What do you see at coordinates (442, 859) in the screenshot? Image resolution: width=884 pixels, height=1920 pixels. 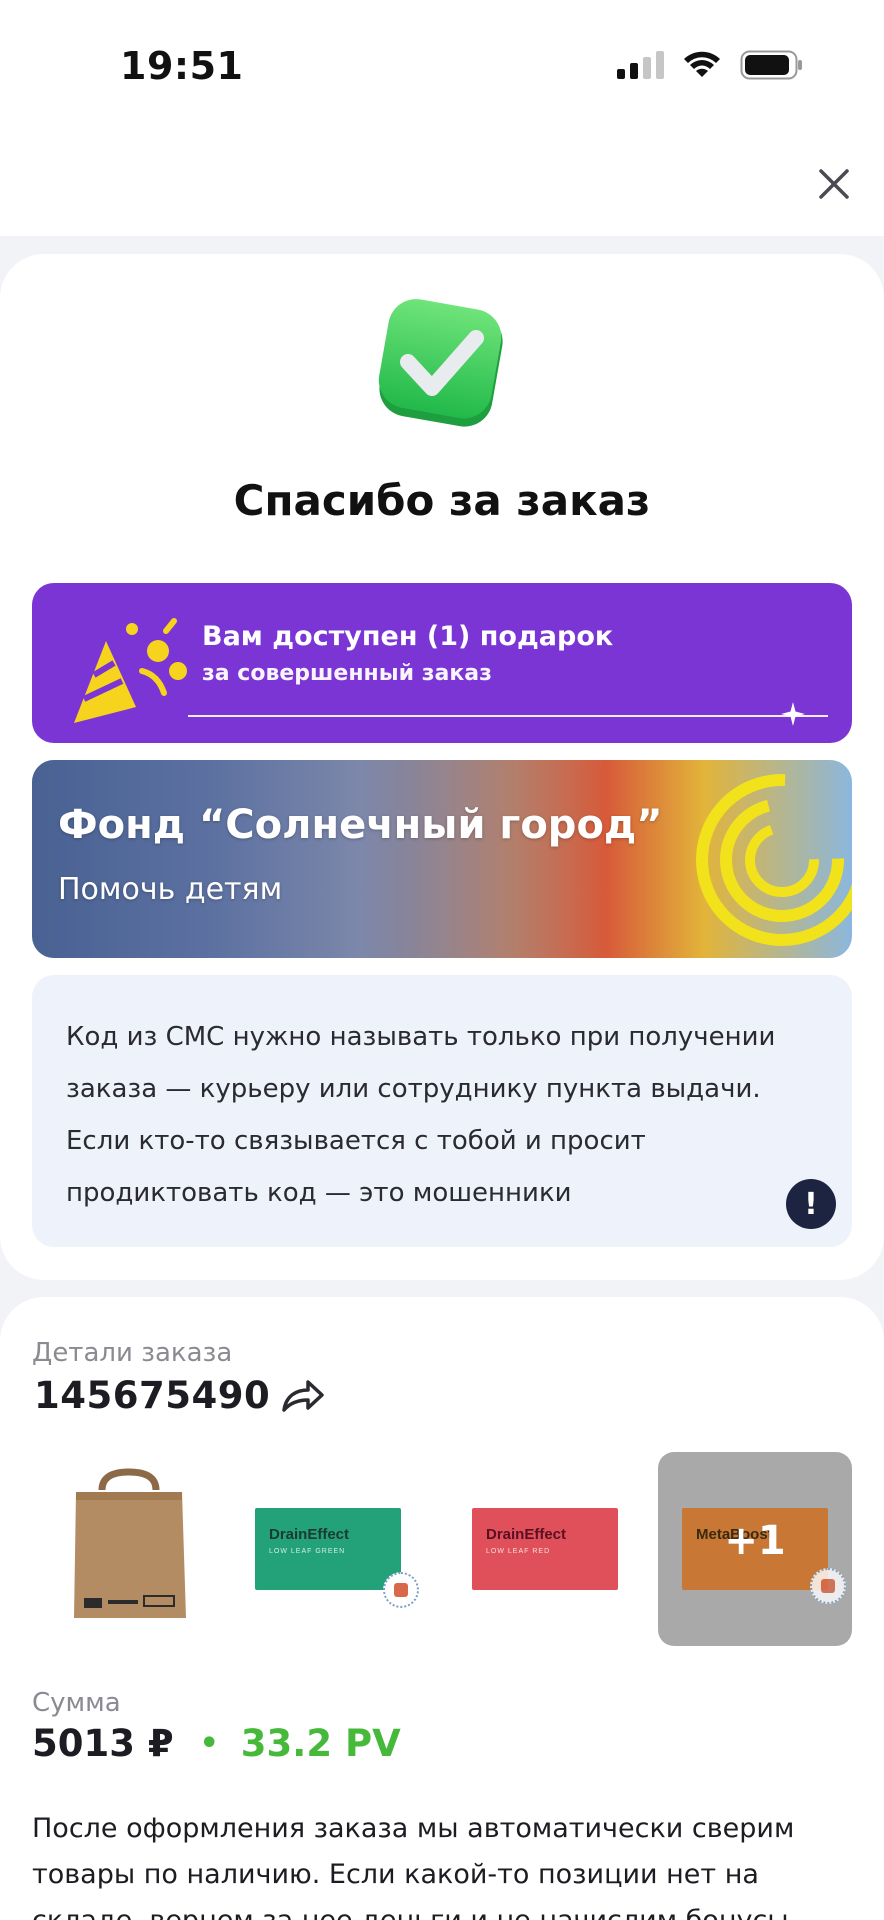 I see `charity-fund-banner: Фонд “Солнечный город” Помочь детям` at bounding box center [442, 859].